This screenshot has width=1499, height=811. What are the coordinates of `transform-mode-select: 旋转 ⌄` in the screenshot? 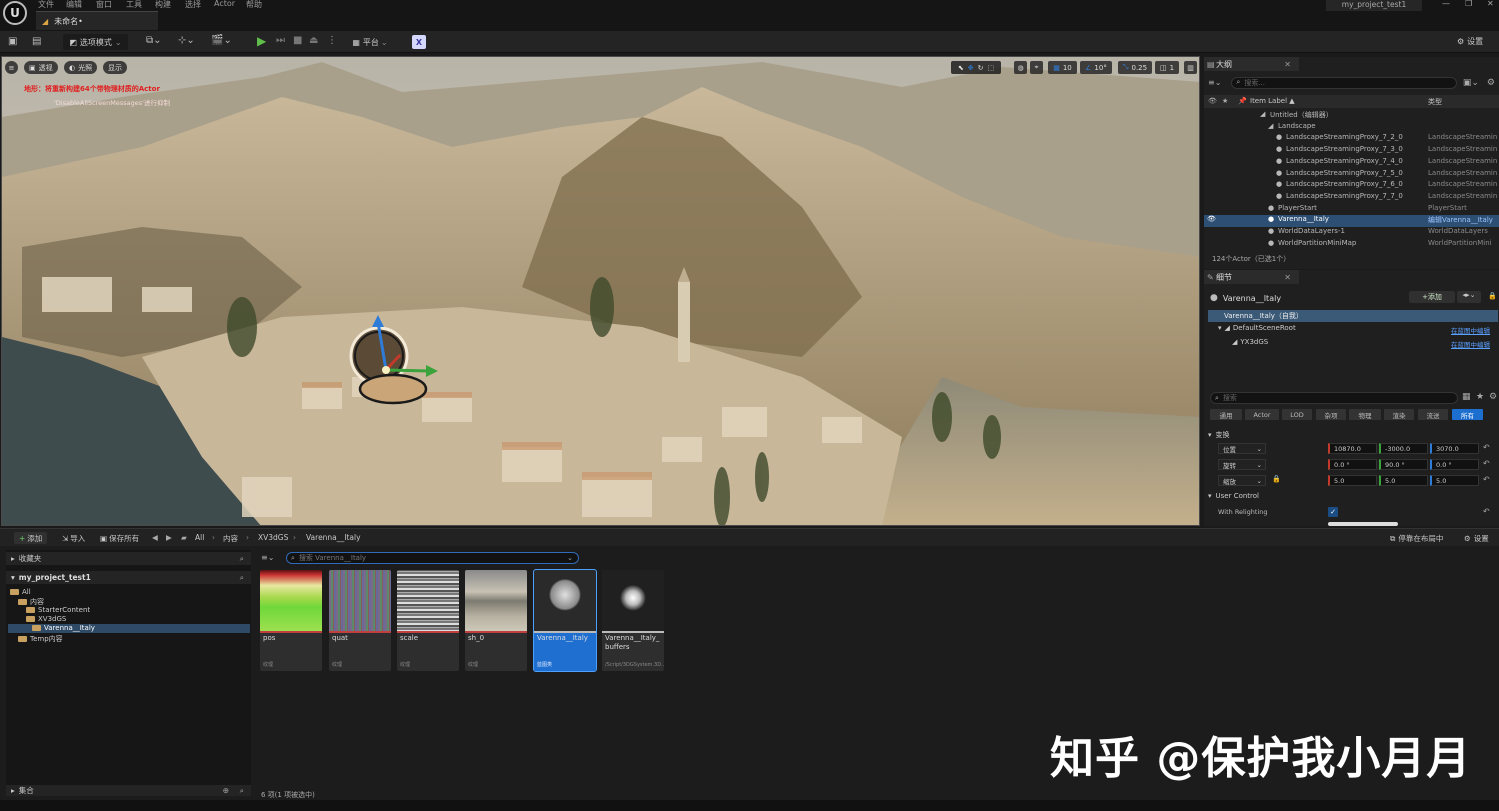 It's located at (1242, 464).